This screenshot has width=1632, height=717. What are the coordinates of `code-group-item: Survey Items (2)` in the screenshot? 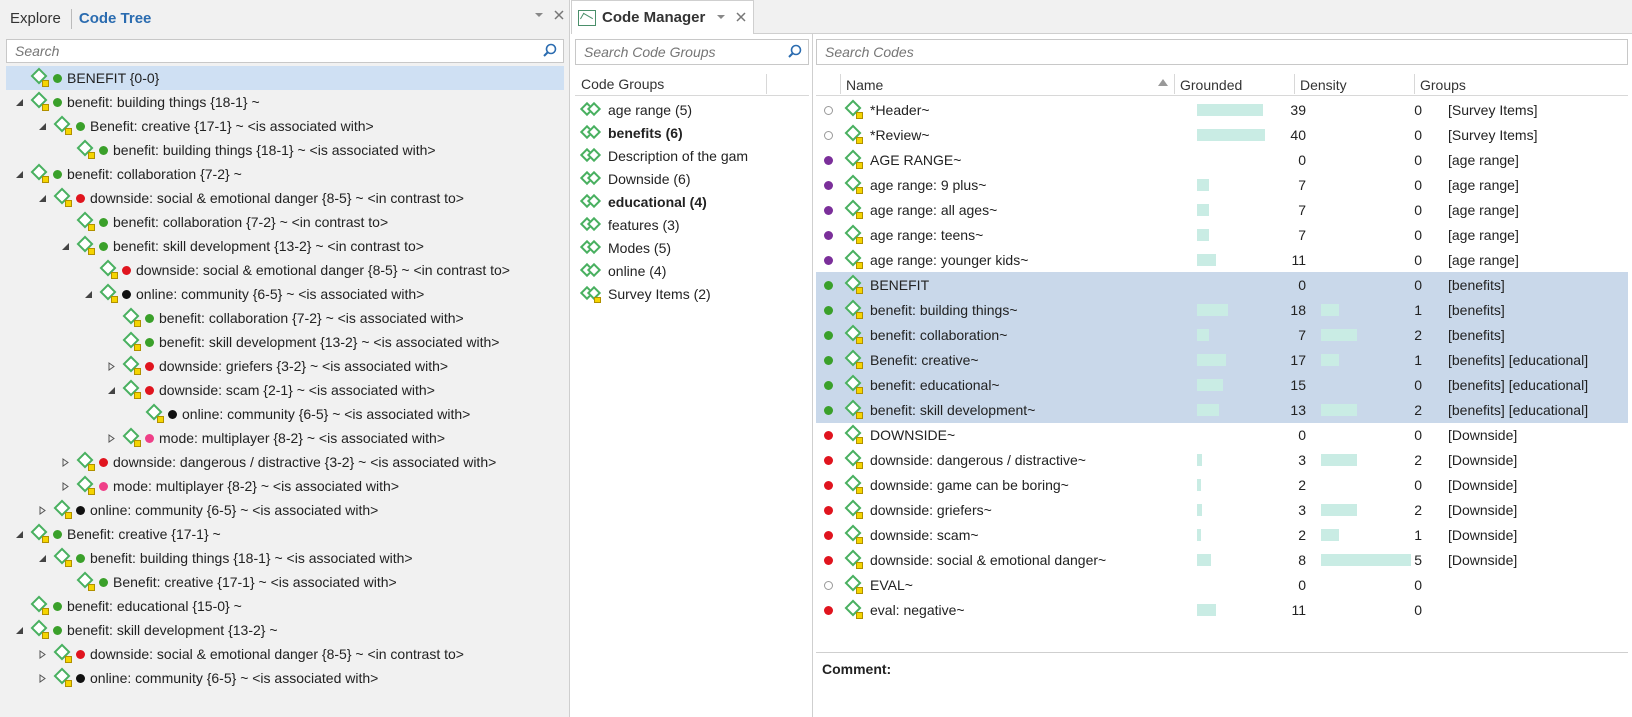 It's located at (695, 293).